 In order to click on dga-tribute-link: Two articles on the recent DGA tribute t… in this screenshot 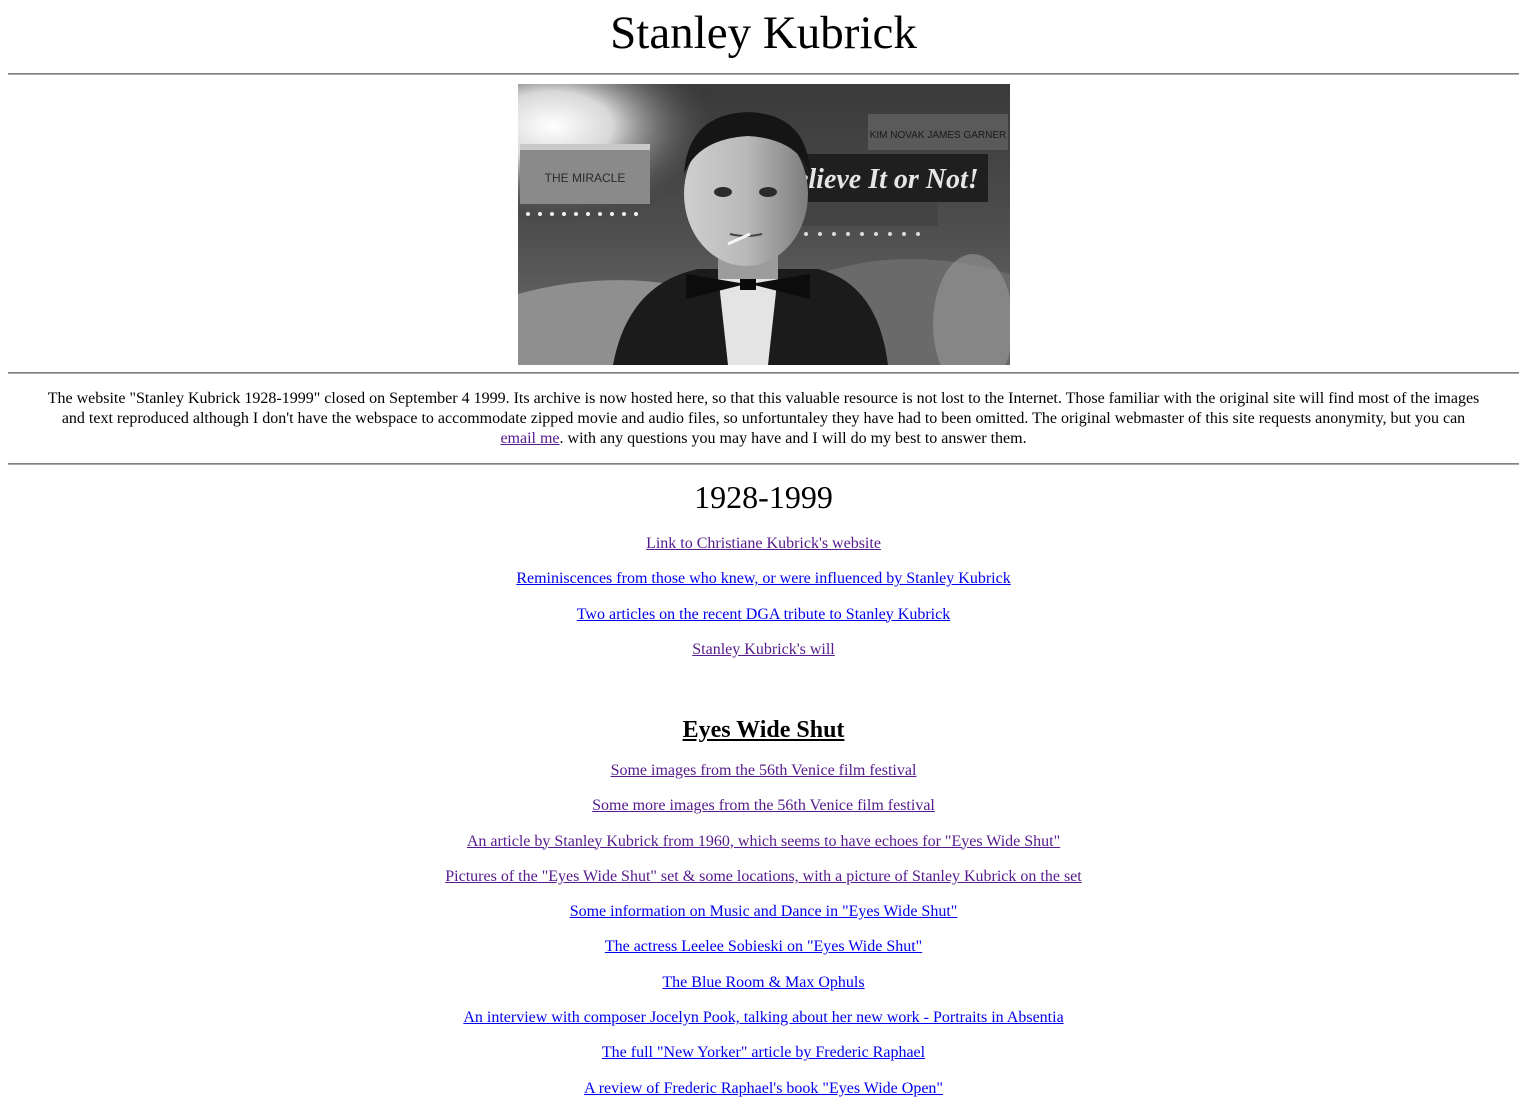, I will do `click(763, 614)`.